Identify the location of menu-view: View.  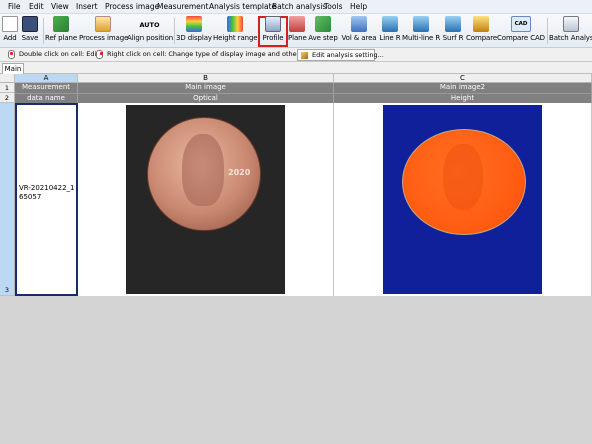
(60, 6).